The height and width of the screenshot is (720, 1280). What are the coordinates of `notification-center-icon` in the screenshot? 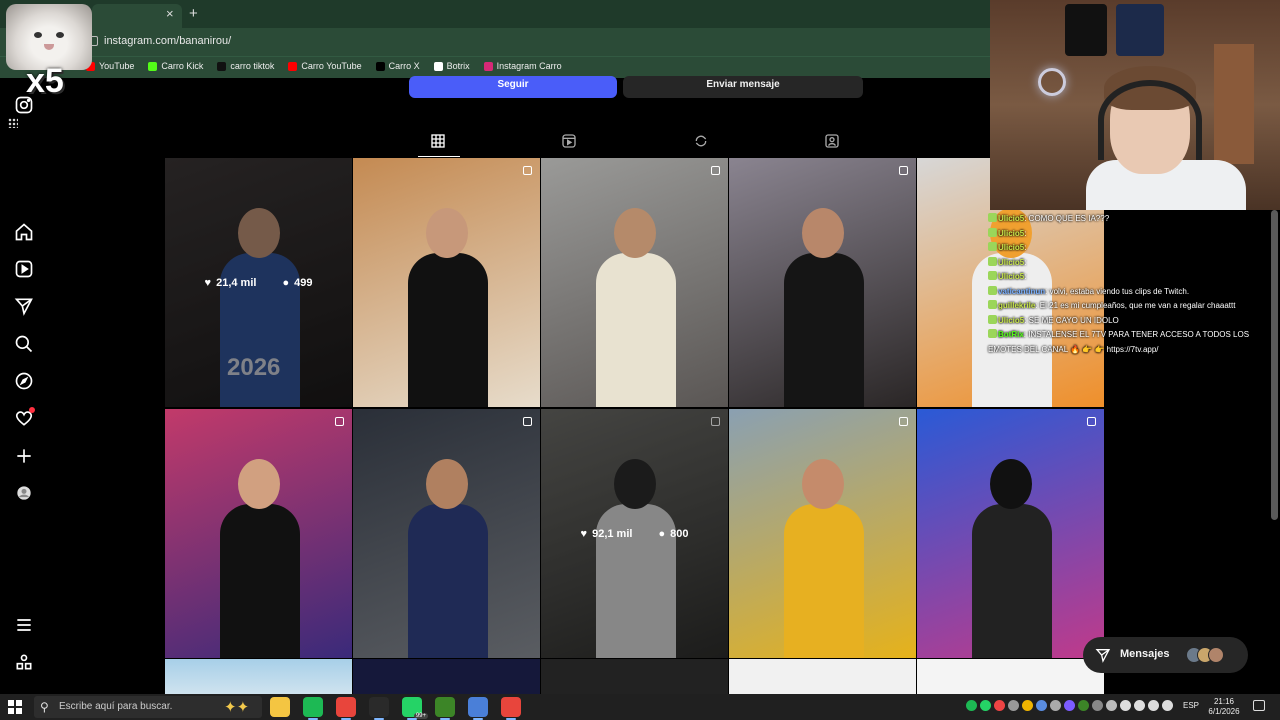 It's located at (1259, 705).